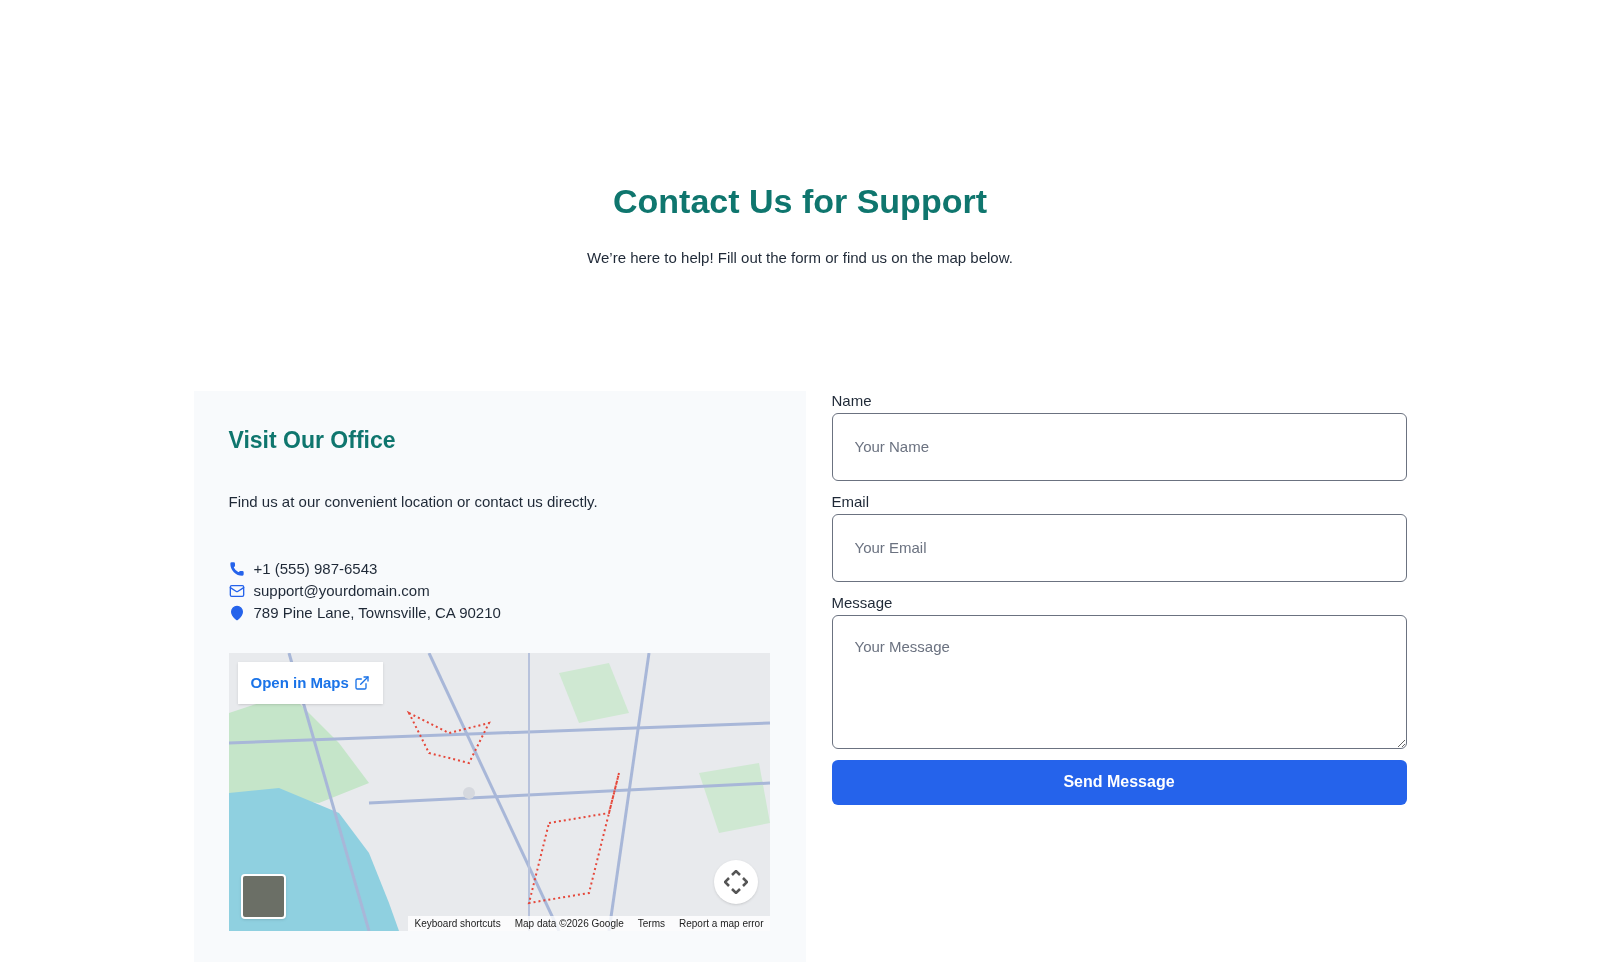  I want to click on contact-detail: support@yourdomain.com, so click(341, 590).